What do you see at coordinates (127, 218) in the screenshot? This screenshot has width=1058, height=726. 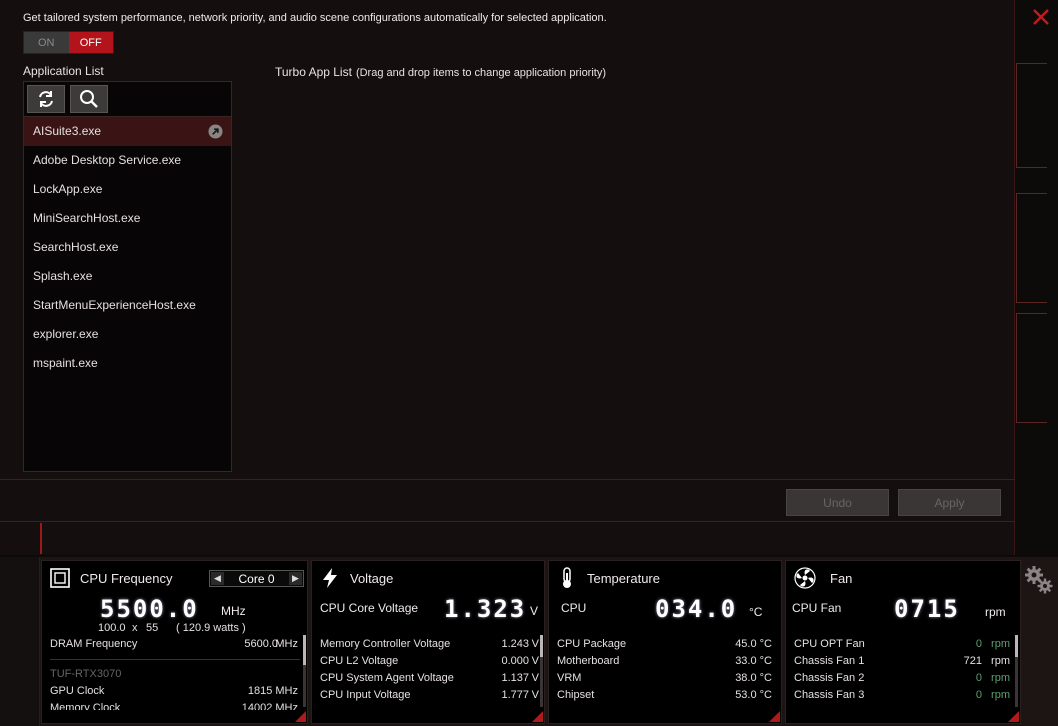 I see `list-item: MiniSearchHost.exe` at bounding box center [127, 218].